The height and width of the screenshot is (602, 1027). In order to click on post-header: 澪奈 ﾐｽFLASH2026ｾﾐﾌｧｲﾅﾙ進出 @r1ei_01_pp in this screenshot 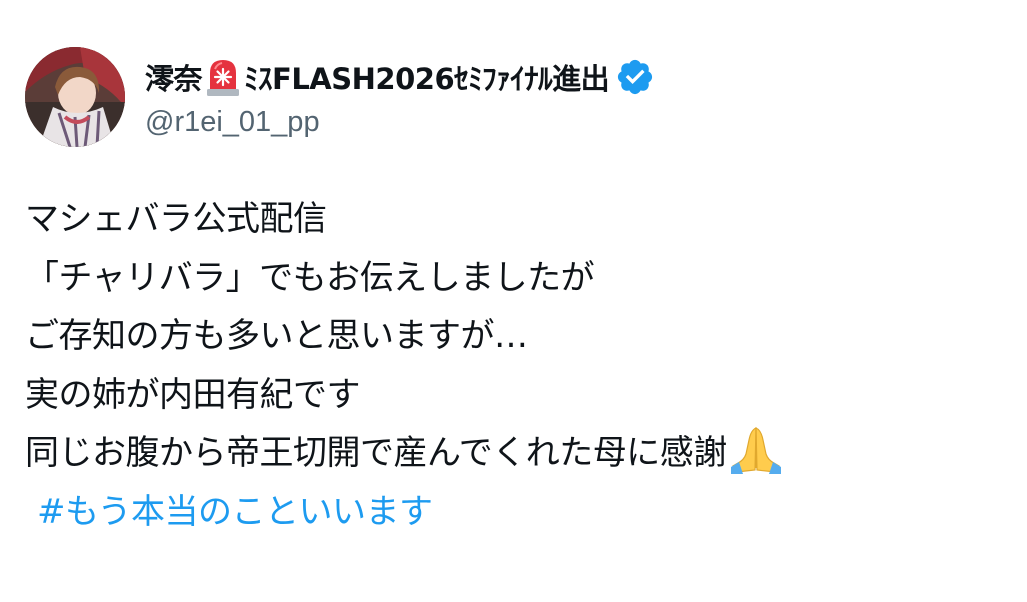, I will do `click(576, 98)`.